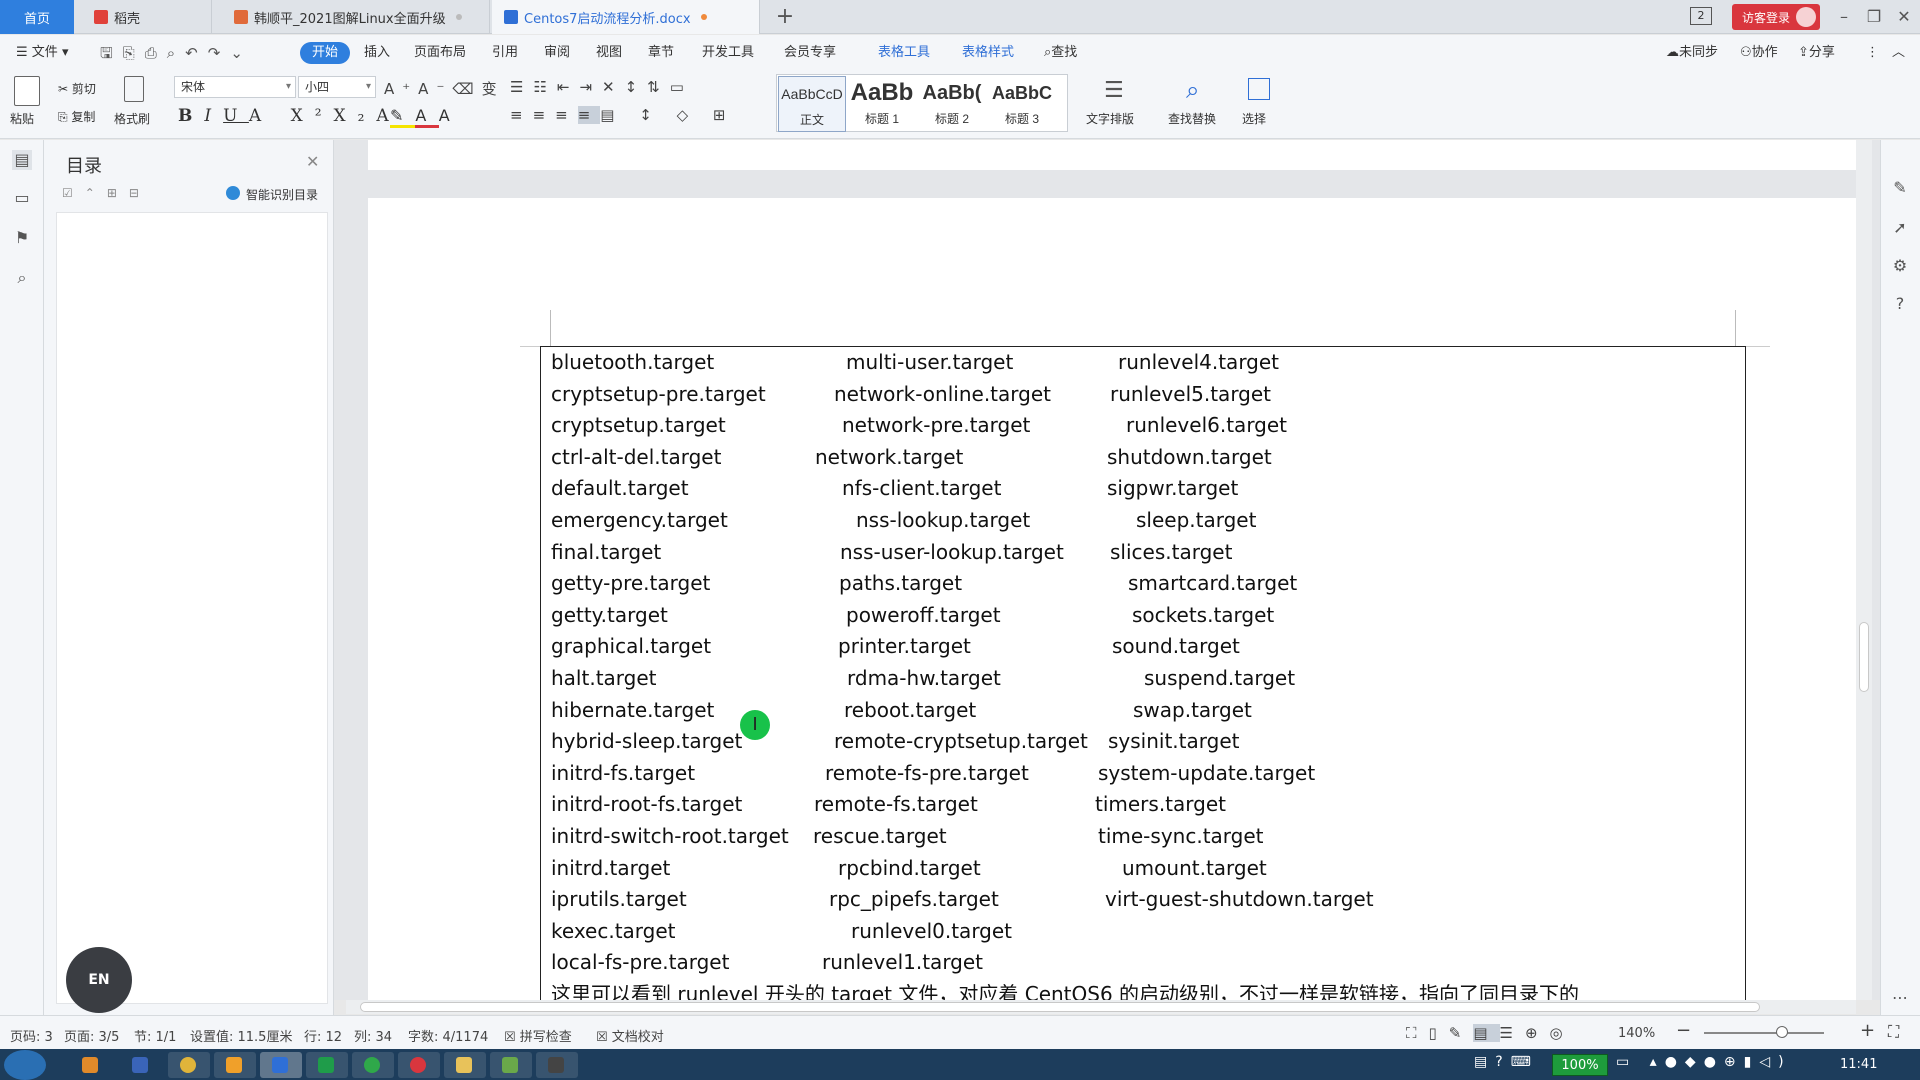 Image resolution: width=1920 pixels, height=1080 pixels. I want to click on table-cell: halt.target, so click(604, 678).